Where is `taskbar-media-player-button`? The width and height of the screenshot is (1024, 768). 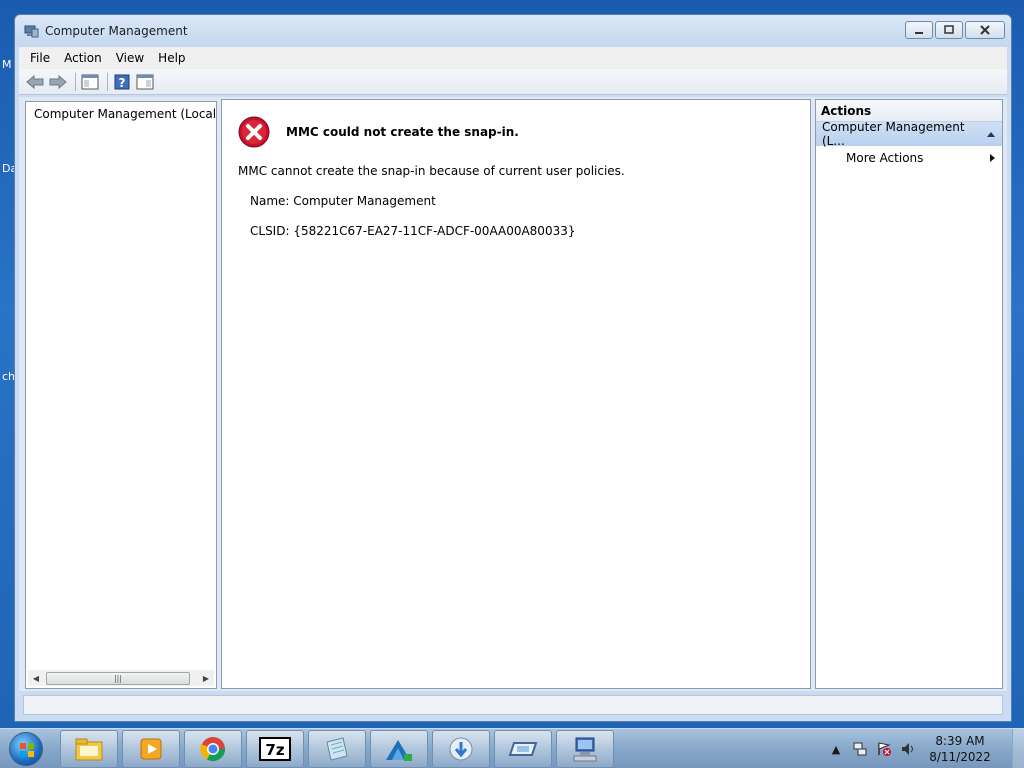
taskbar-media-player-button is located at coordinates (151, 749).